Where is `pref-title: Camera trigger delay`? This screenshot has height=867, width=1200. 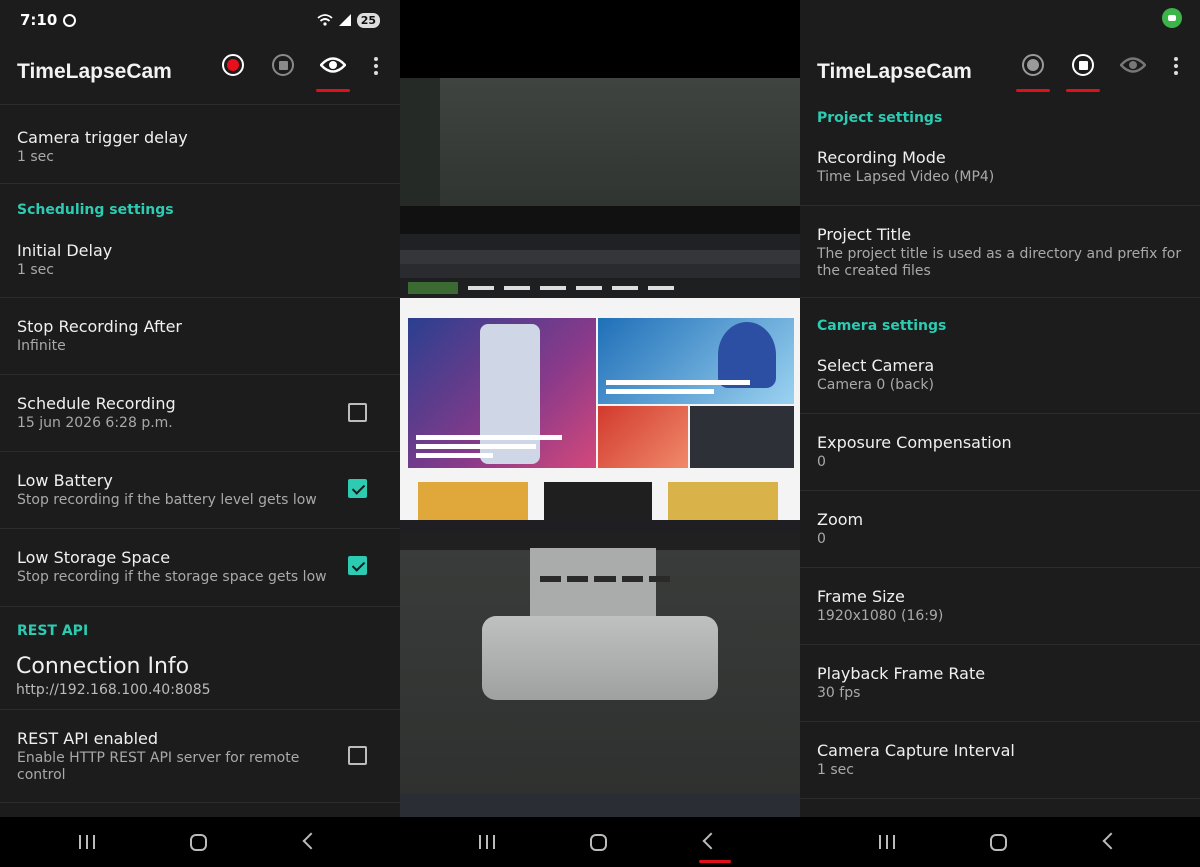 pref-title: Camera trigger delay is located at coordinates (102, 137).